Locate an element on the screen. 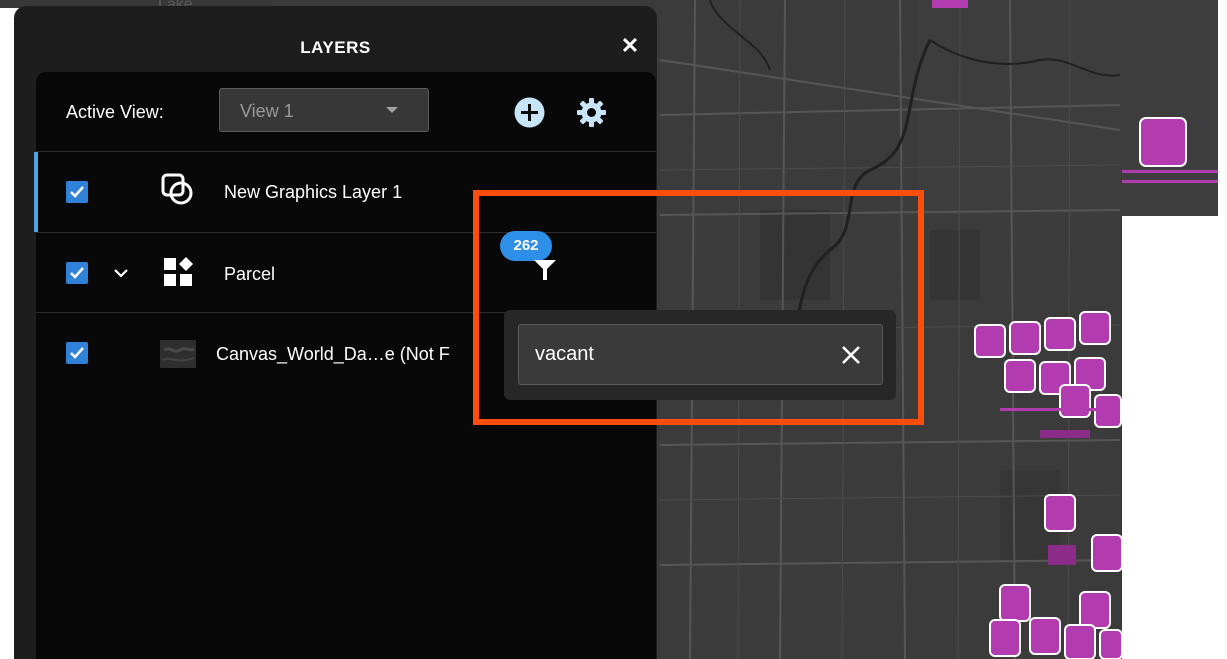 The width and height of the screenshot is (1227, 659). chevron-down-icon is located at coordinates (121, 273).